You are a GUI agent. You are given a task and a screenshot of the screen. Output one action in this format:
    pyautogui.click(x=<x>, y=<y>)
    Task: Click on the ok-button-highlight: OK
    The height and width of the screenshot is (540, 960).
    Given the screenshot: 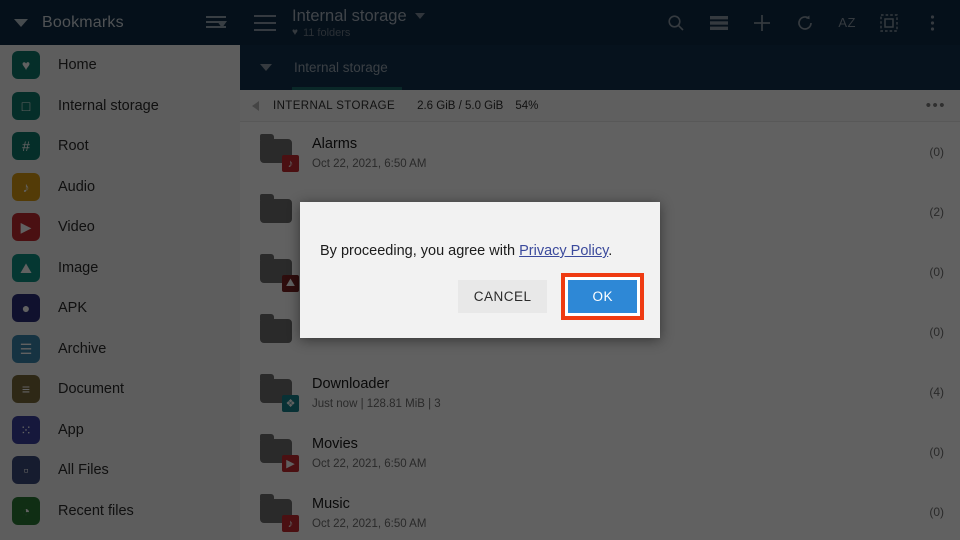 What is the action you would take?
    pyautogui.click(x=602, y=296)
    